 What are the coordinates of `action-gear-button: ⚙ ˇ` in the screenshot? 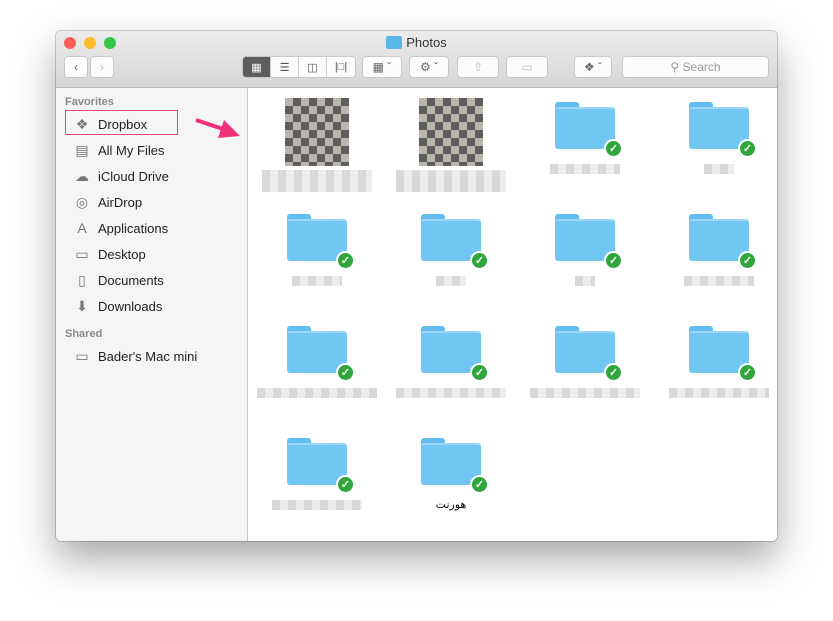 It's located at (429, 67).